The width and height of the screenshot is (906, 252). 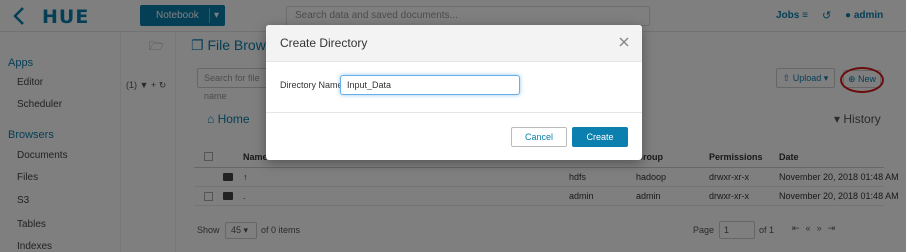 What do you see at coordinates (454, 136) in the screenshot?
I see `modal-footer: Cancel Create` at bounding box center [454, 136].